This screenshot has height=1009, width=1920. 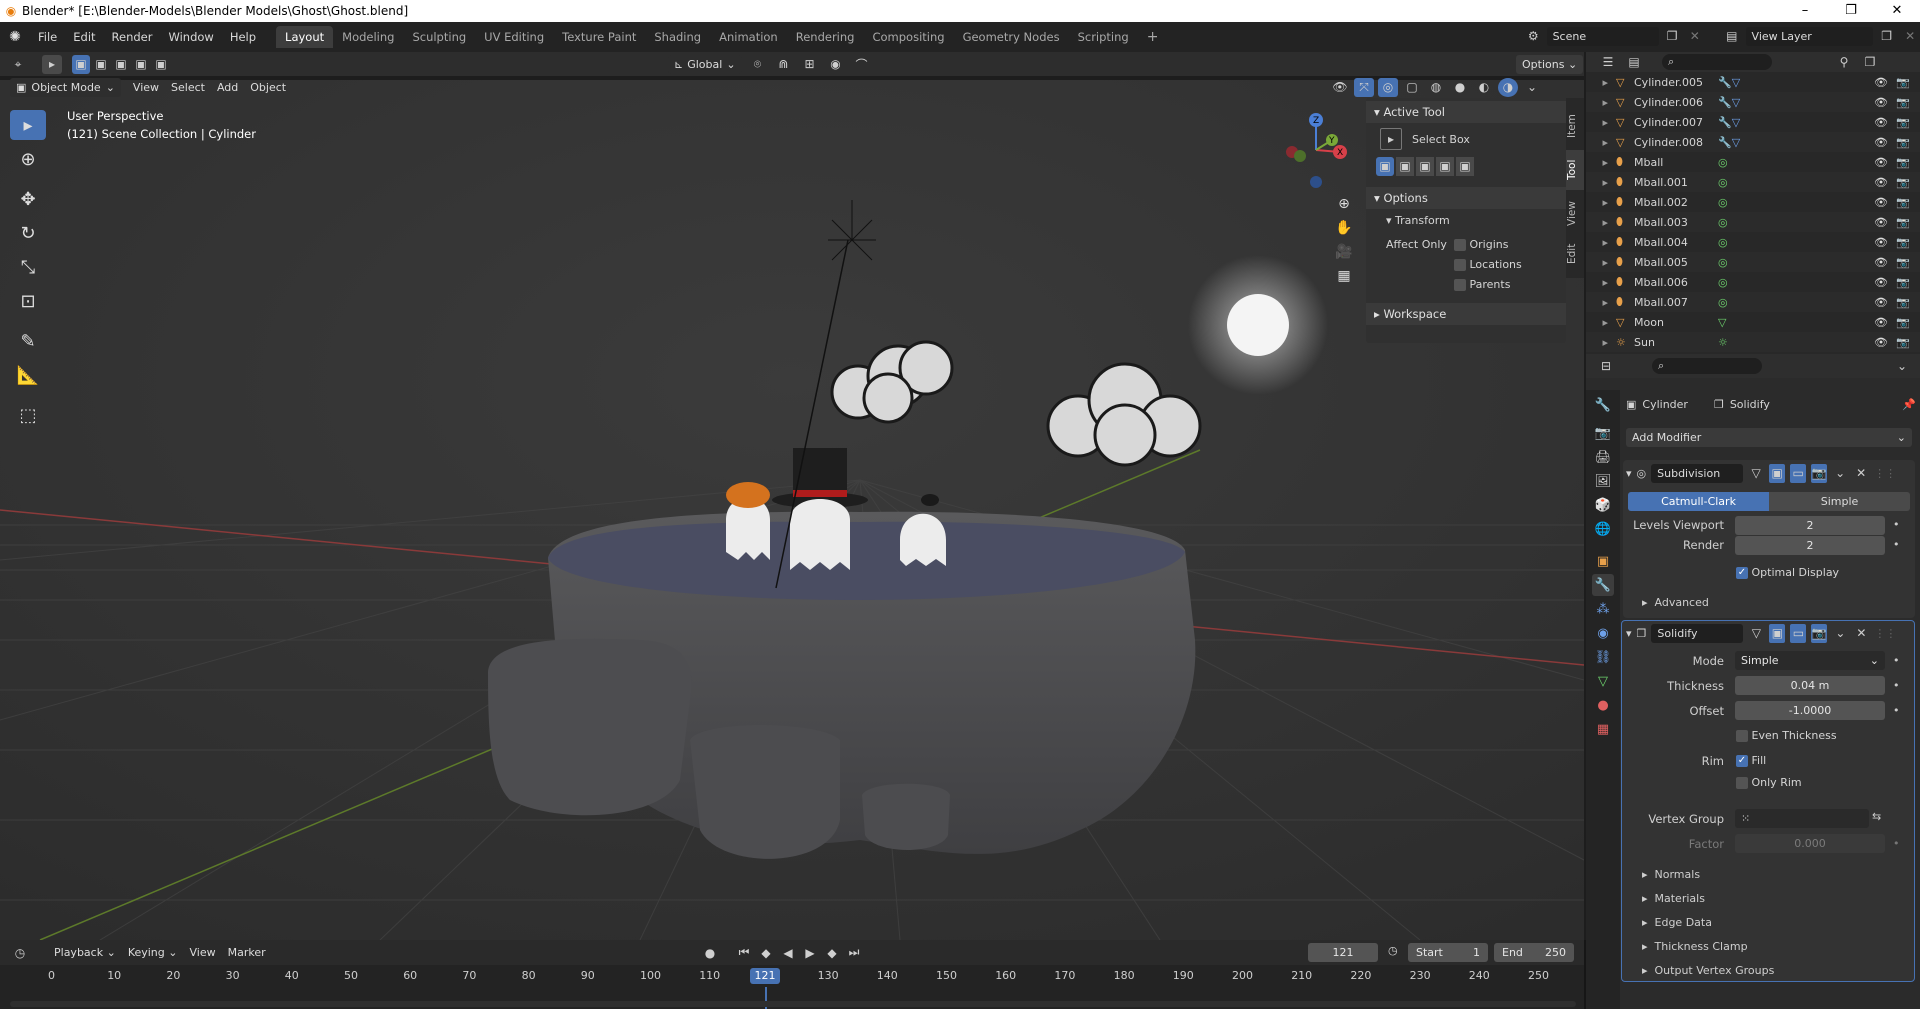 What do you see at coordinates (1786, 735) in the screenshot?
I see `even-thickness-checkbox: Even Thickness` at bounding box center [1786, 735].